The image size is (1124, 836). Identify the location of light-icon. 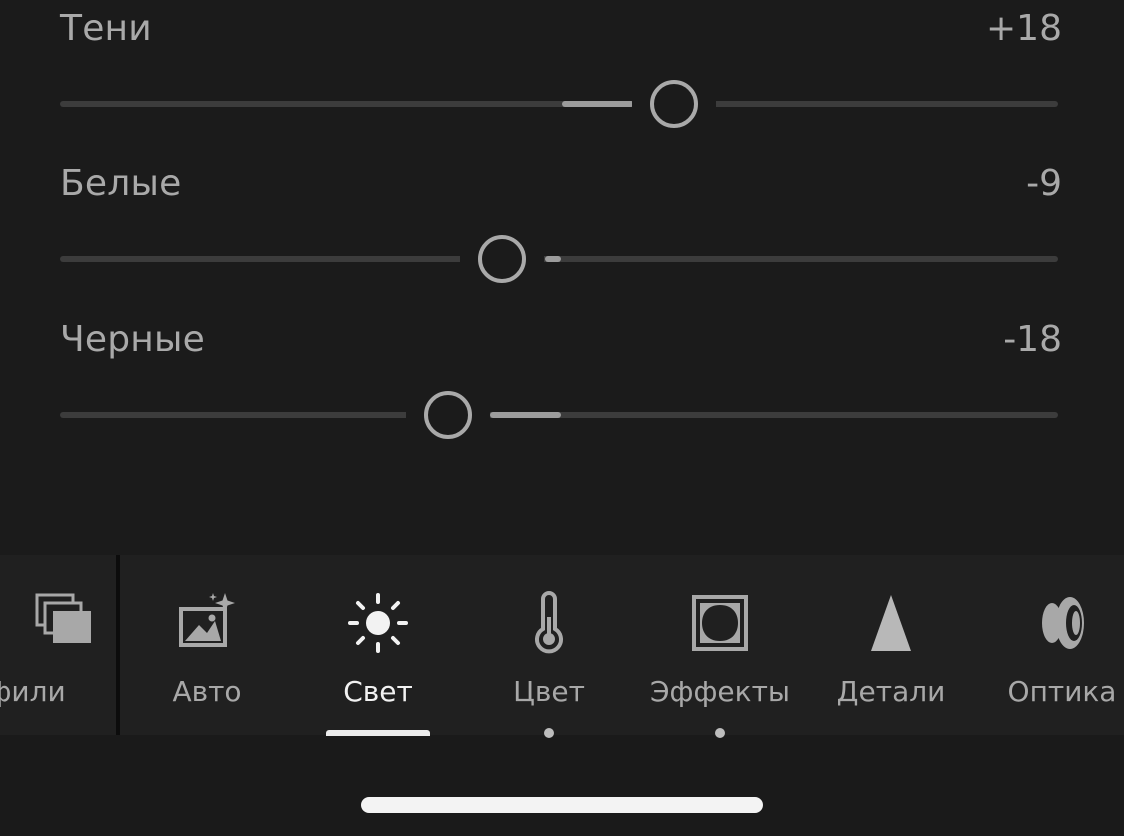
(378, 623).